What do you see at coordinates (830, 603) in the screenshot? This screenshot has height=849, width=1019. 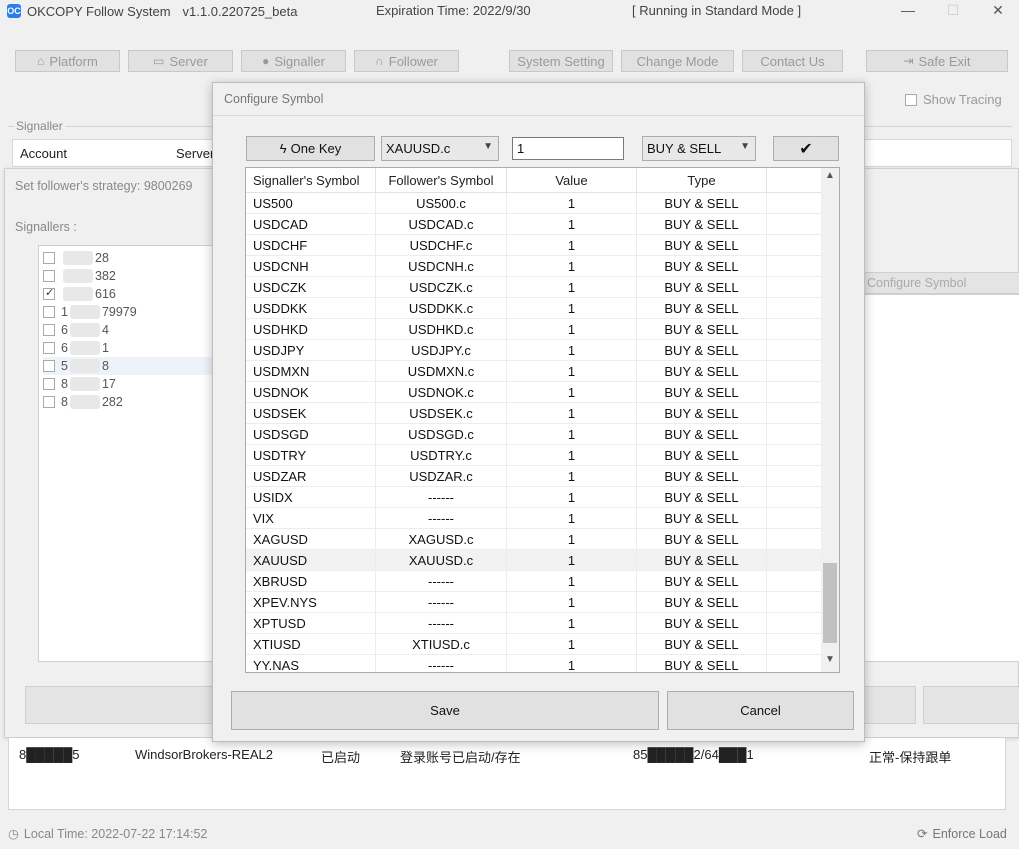 I see `scroll-thumb` at bounding box center [830, 603].